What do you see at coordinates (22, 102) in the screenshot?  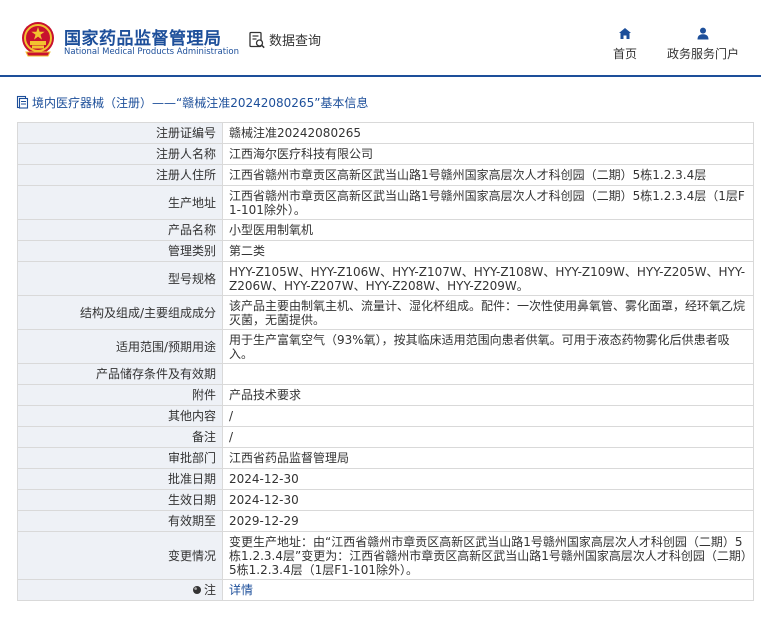 I see `document-icon` at bounding box center [22, 102].